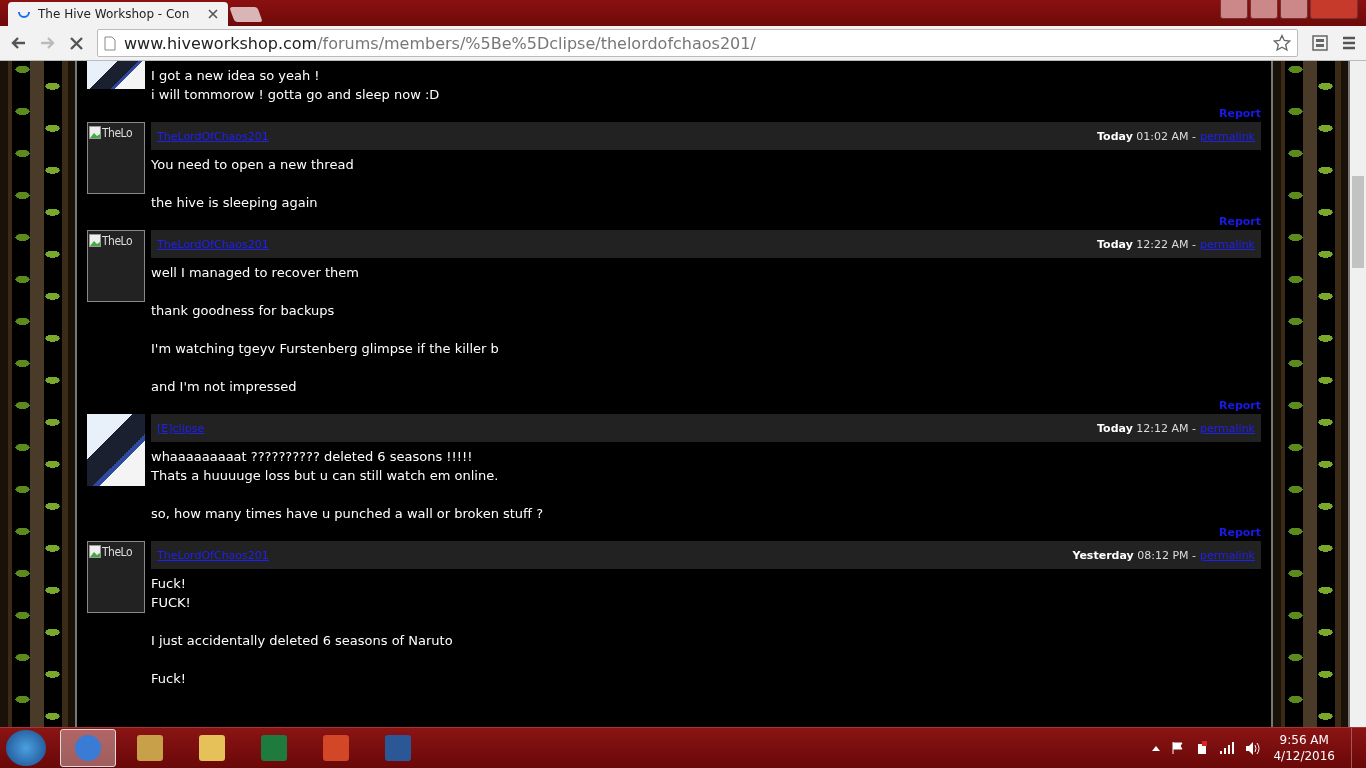 The width and height of the screenshot is (1366, 768). I want to click on back-icon, so click(18, 43).